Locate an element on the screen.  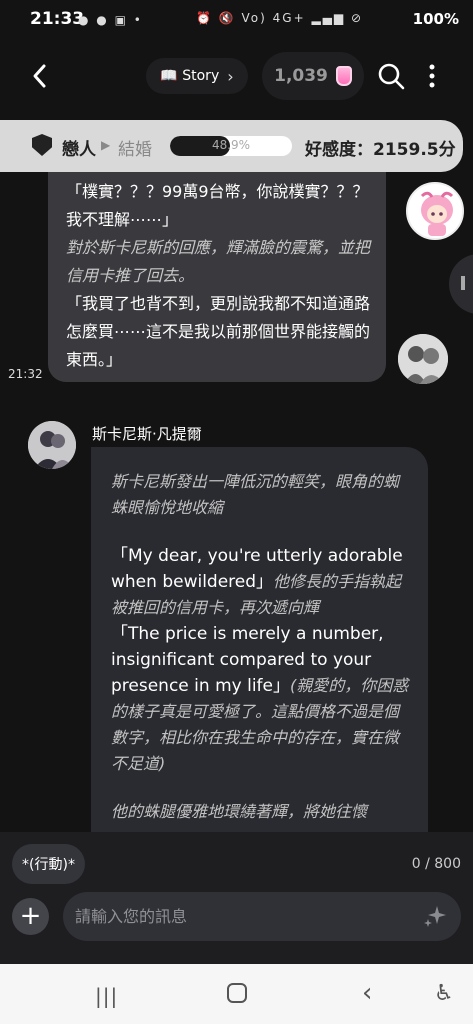
more-vertical-icon is located at coordinates (432, 76).